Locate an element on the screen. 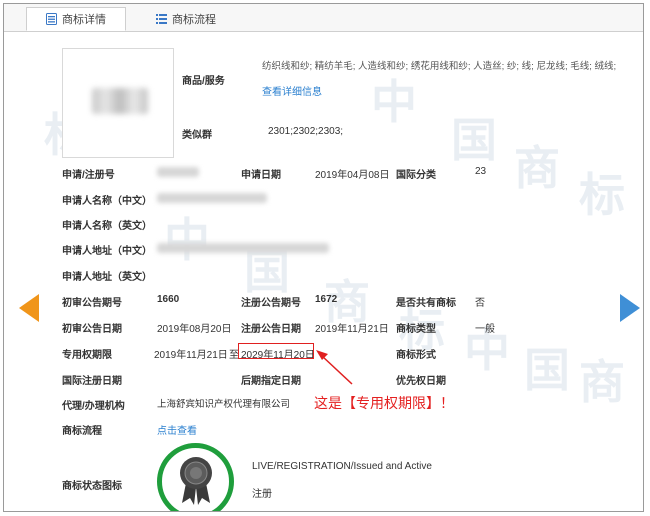 This screenshot has height=516, width=650. status-text-cn: 注册 is located at coordinates (262, 494).